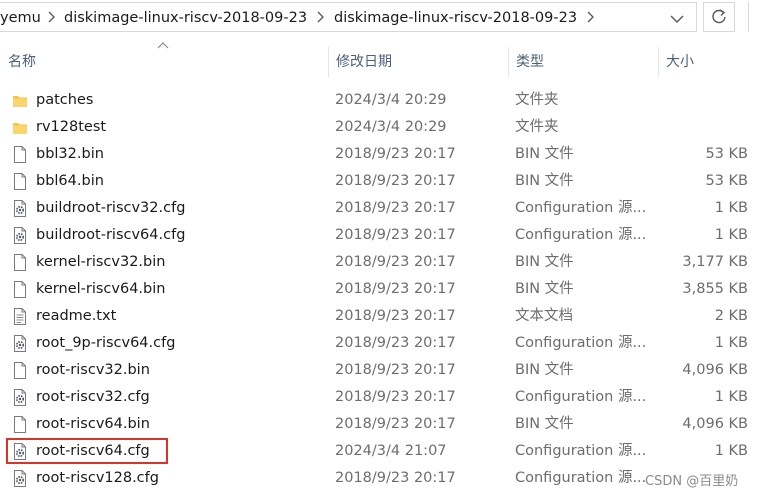 Image resolution: width=760 pixels, height=494 pixels. What do you see at coordinates (93, 370) in the screenshot?
I see `file-name: root-riscv32.bin` at bounding box center [93, 370].